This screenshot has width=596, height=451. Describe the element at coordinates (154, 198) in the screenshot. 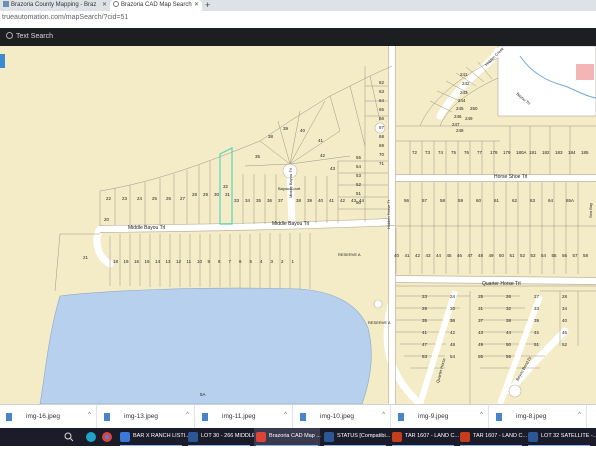

I see `lot-number: 25` at that location.